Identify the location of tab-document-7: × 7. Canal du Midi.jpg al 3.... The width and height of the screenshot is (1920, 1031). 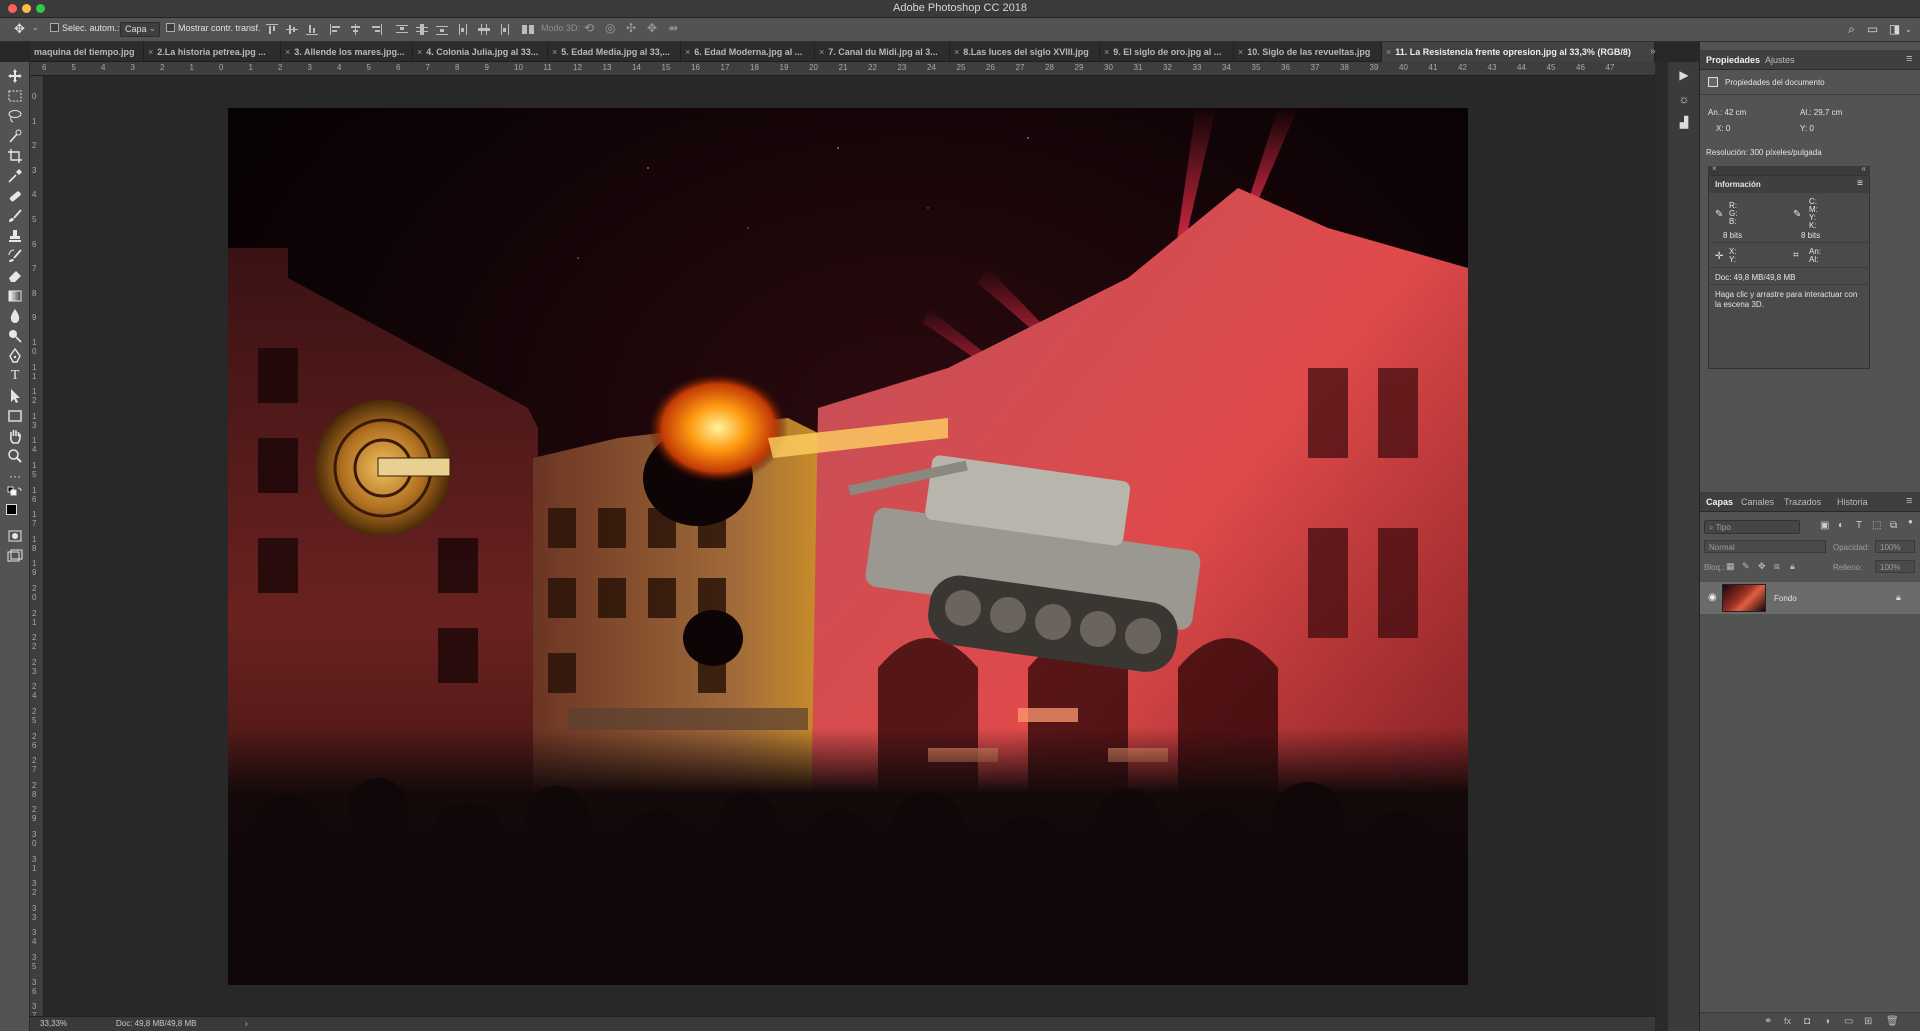
(882, 52).